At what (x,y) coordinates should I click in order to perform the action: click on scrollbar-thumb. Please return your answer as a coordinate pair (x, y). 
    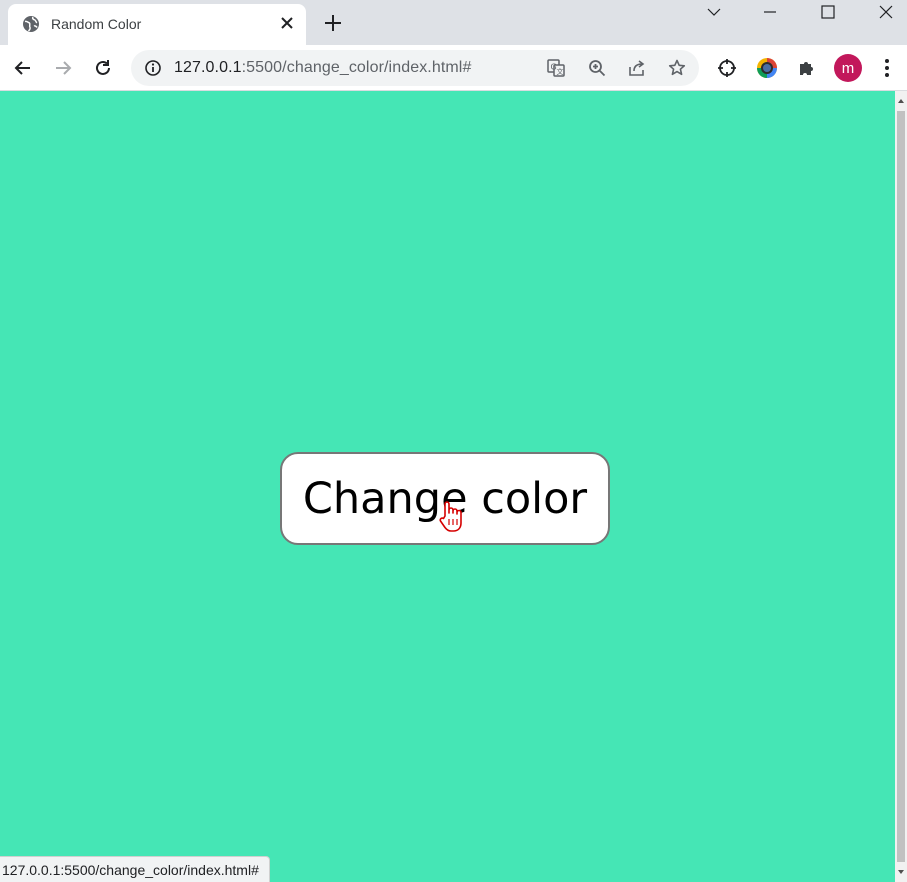
    Looking at the image, I should click on (901, 486).